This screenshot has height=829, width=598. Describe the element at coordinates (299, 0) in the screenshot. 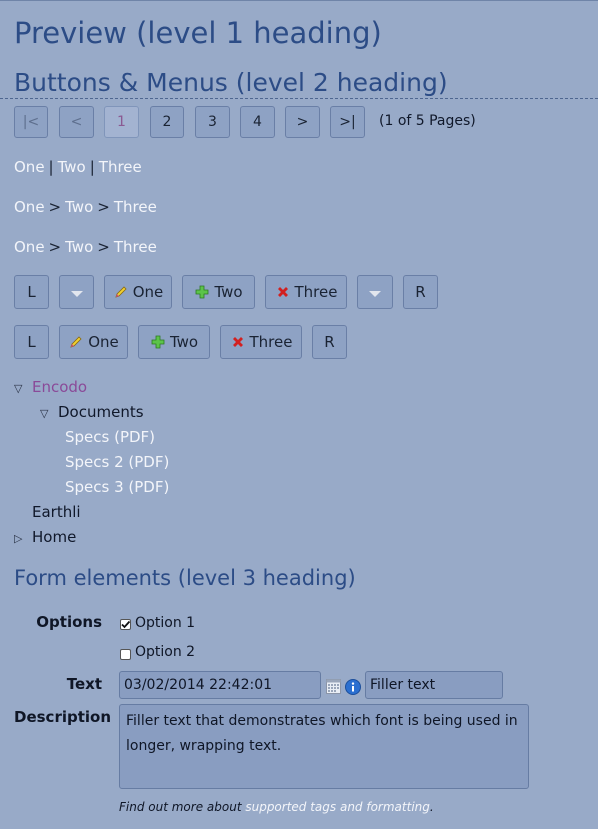

I see `top-border` at that location.